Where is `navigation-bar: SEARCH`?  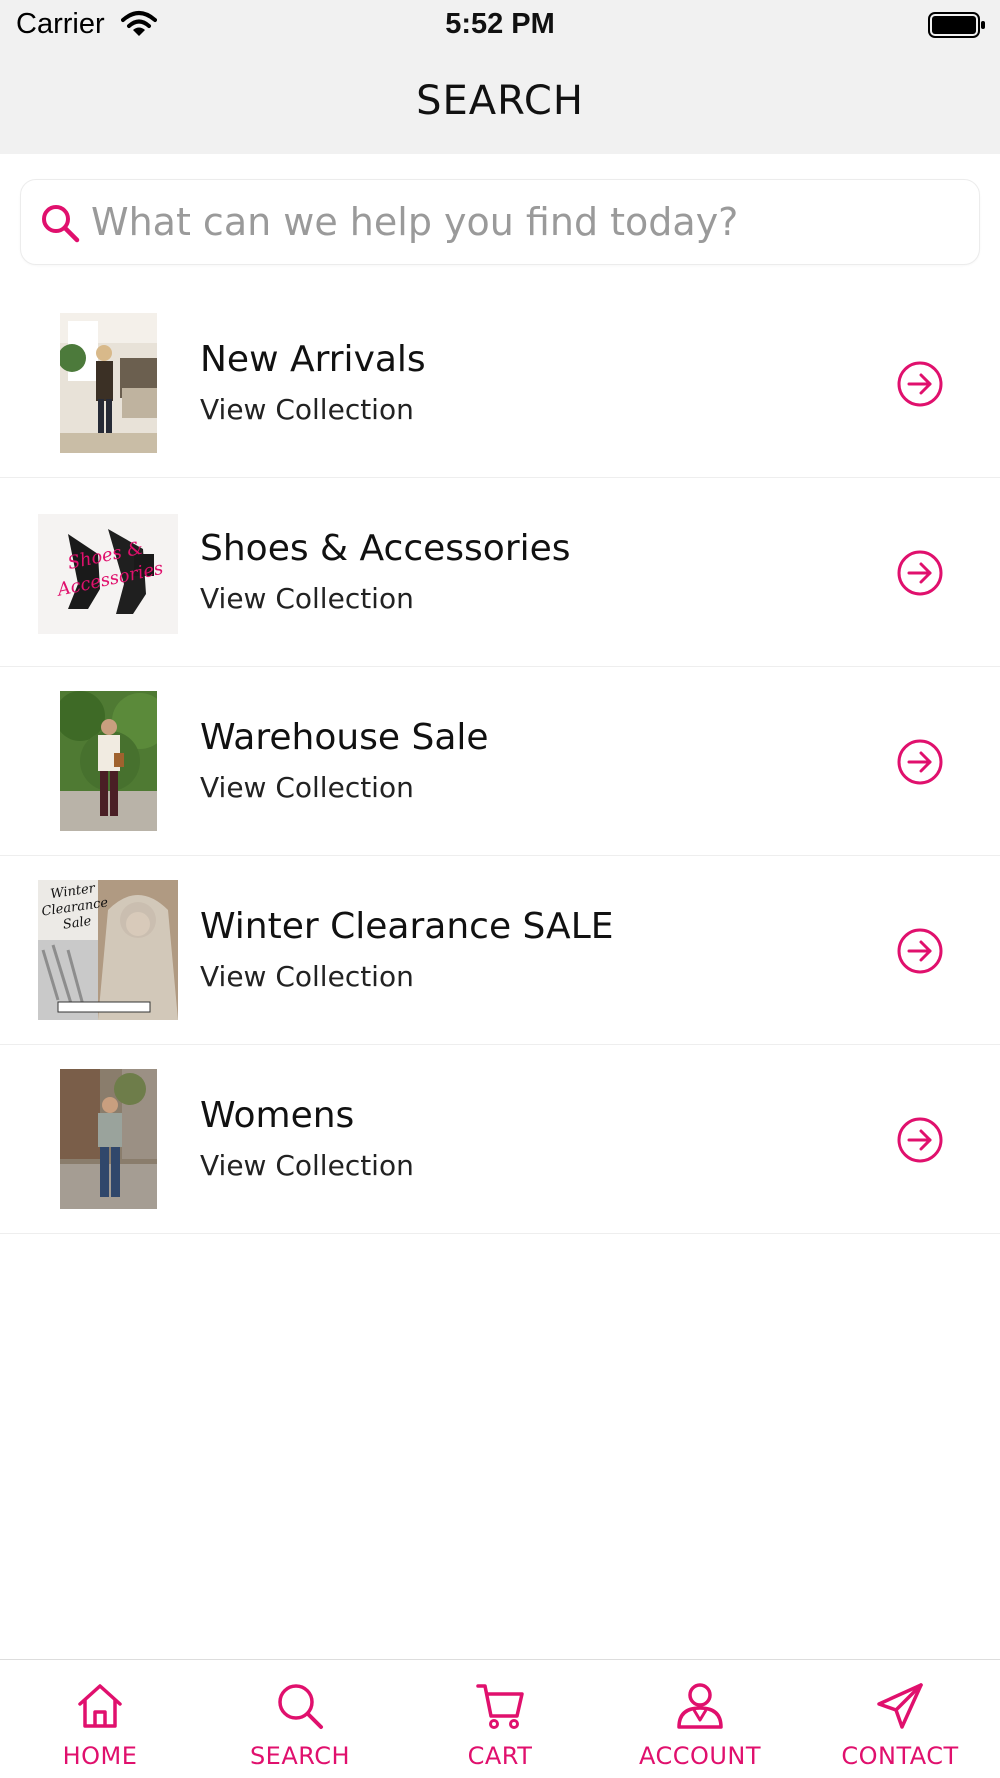
navigation-bar: SEARCH is located at coordinates (500, 102).